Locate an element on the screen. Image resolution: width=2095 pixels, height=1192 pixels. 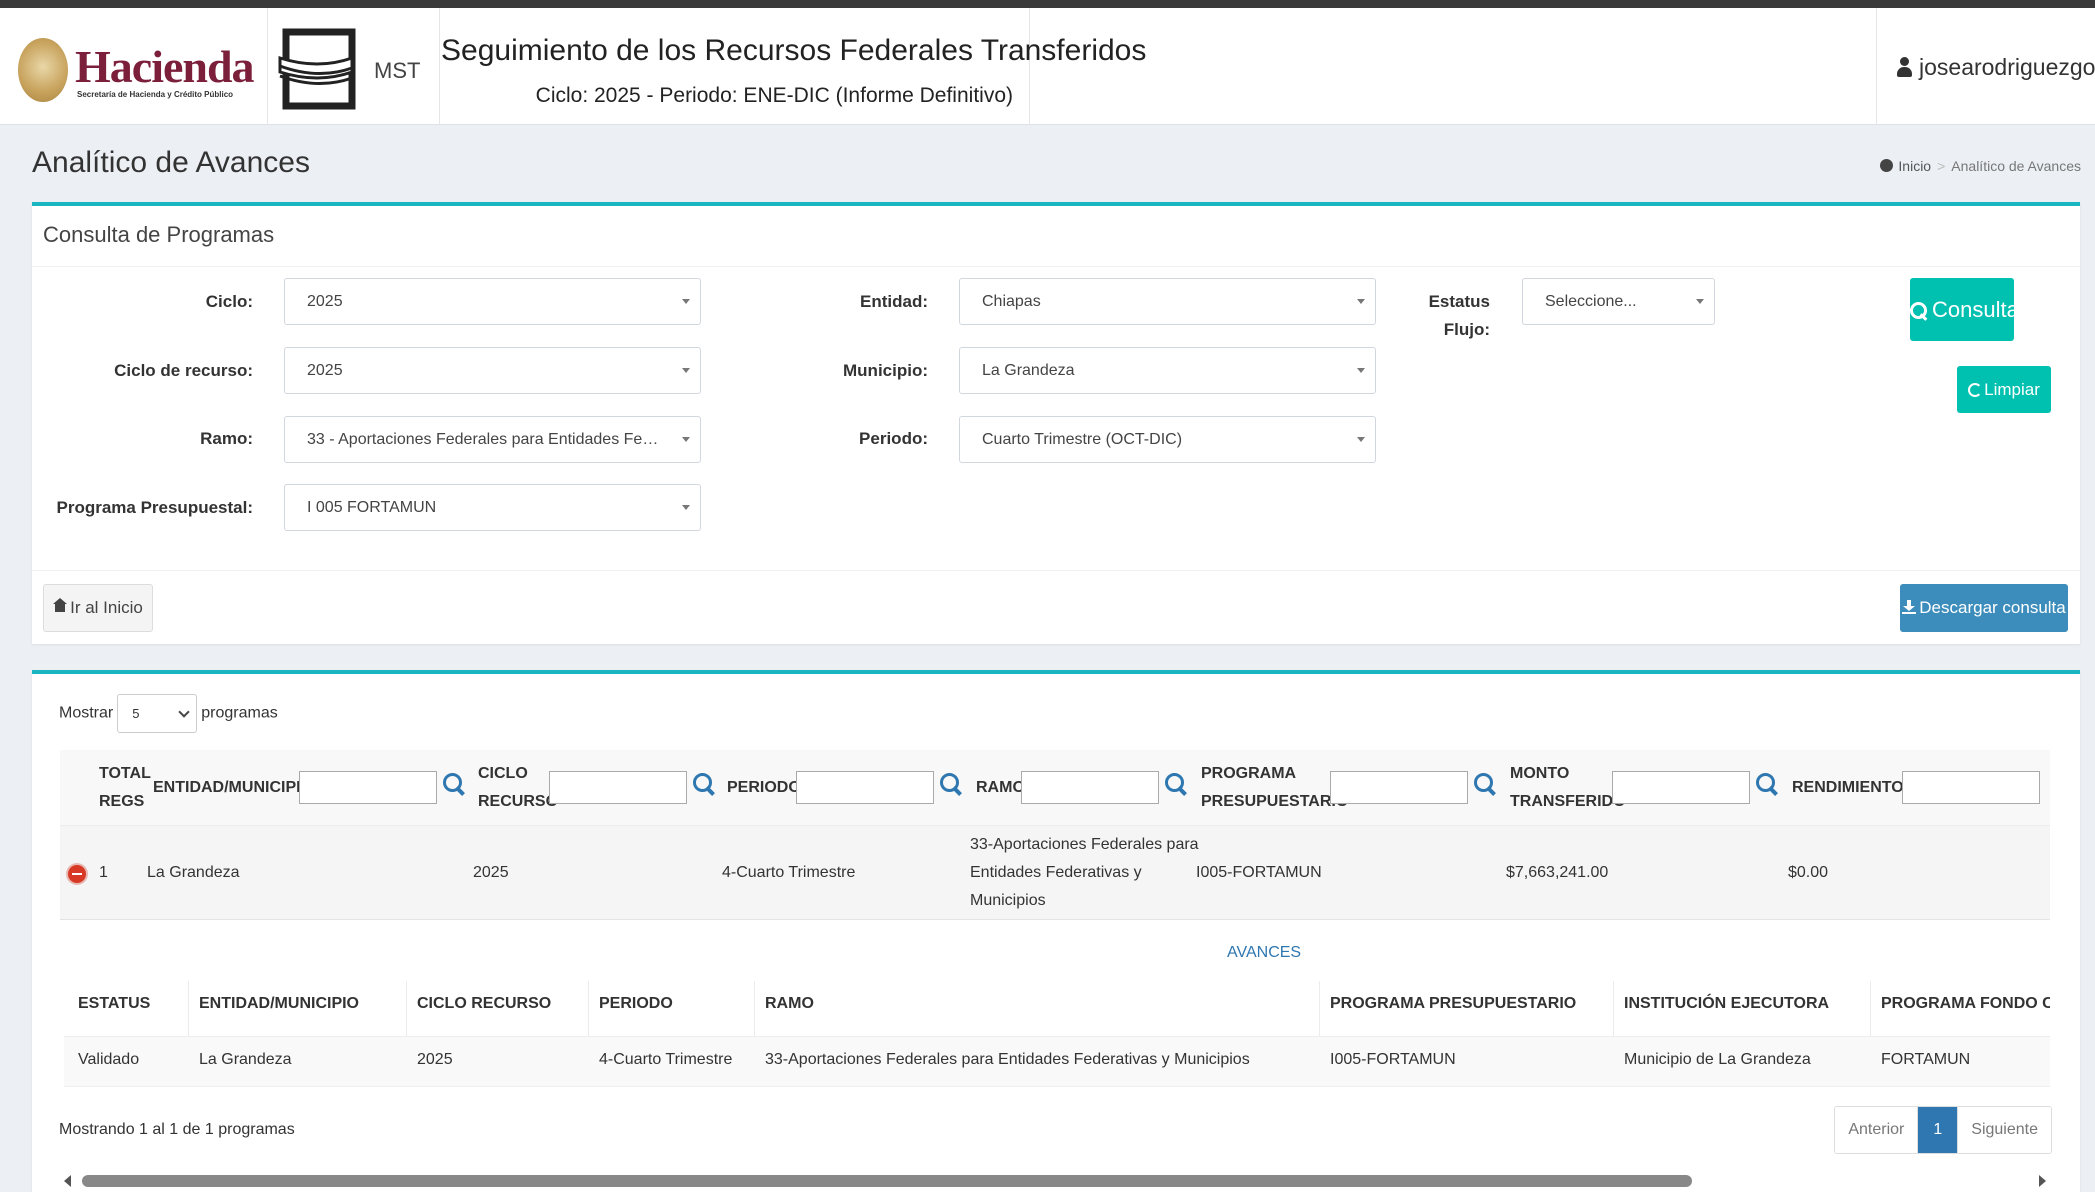
th-total-2: REGS is located at coordinates (122, 801).